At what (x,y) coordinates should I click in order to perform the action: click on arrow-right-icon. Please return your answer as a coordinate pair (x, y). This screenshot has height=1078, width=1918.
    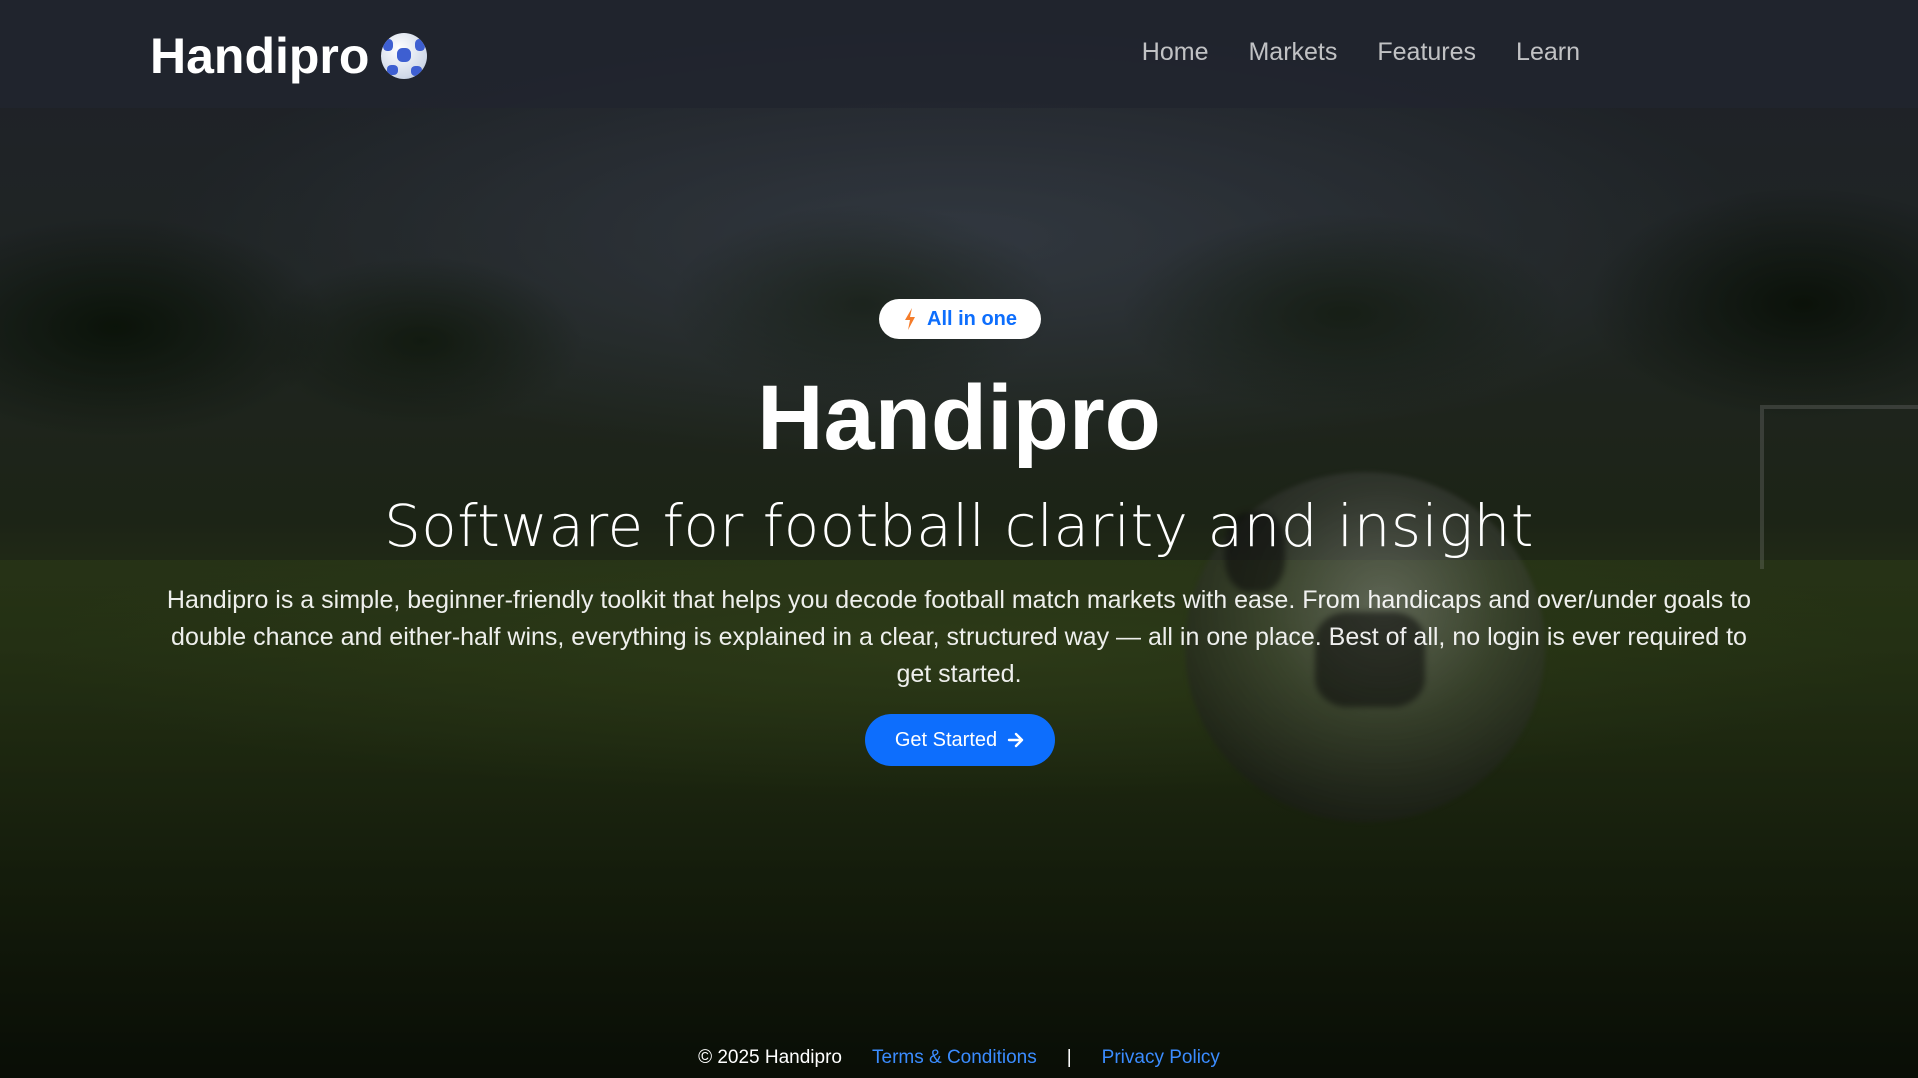
    Looking at the image, I should click on (1015, 740).